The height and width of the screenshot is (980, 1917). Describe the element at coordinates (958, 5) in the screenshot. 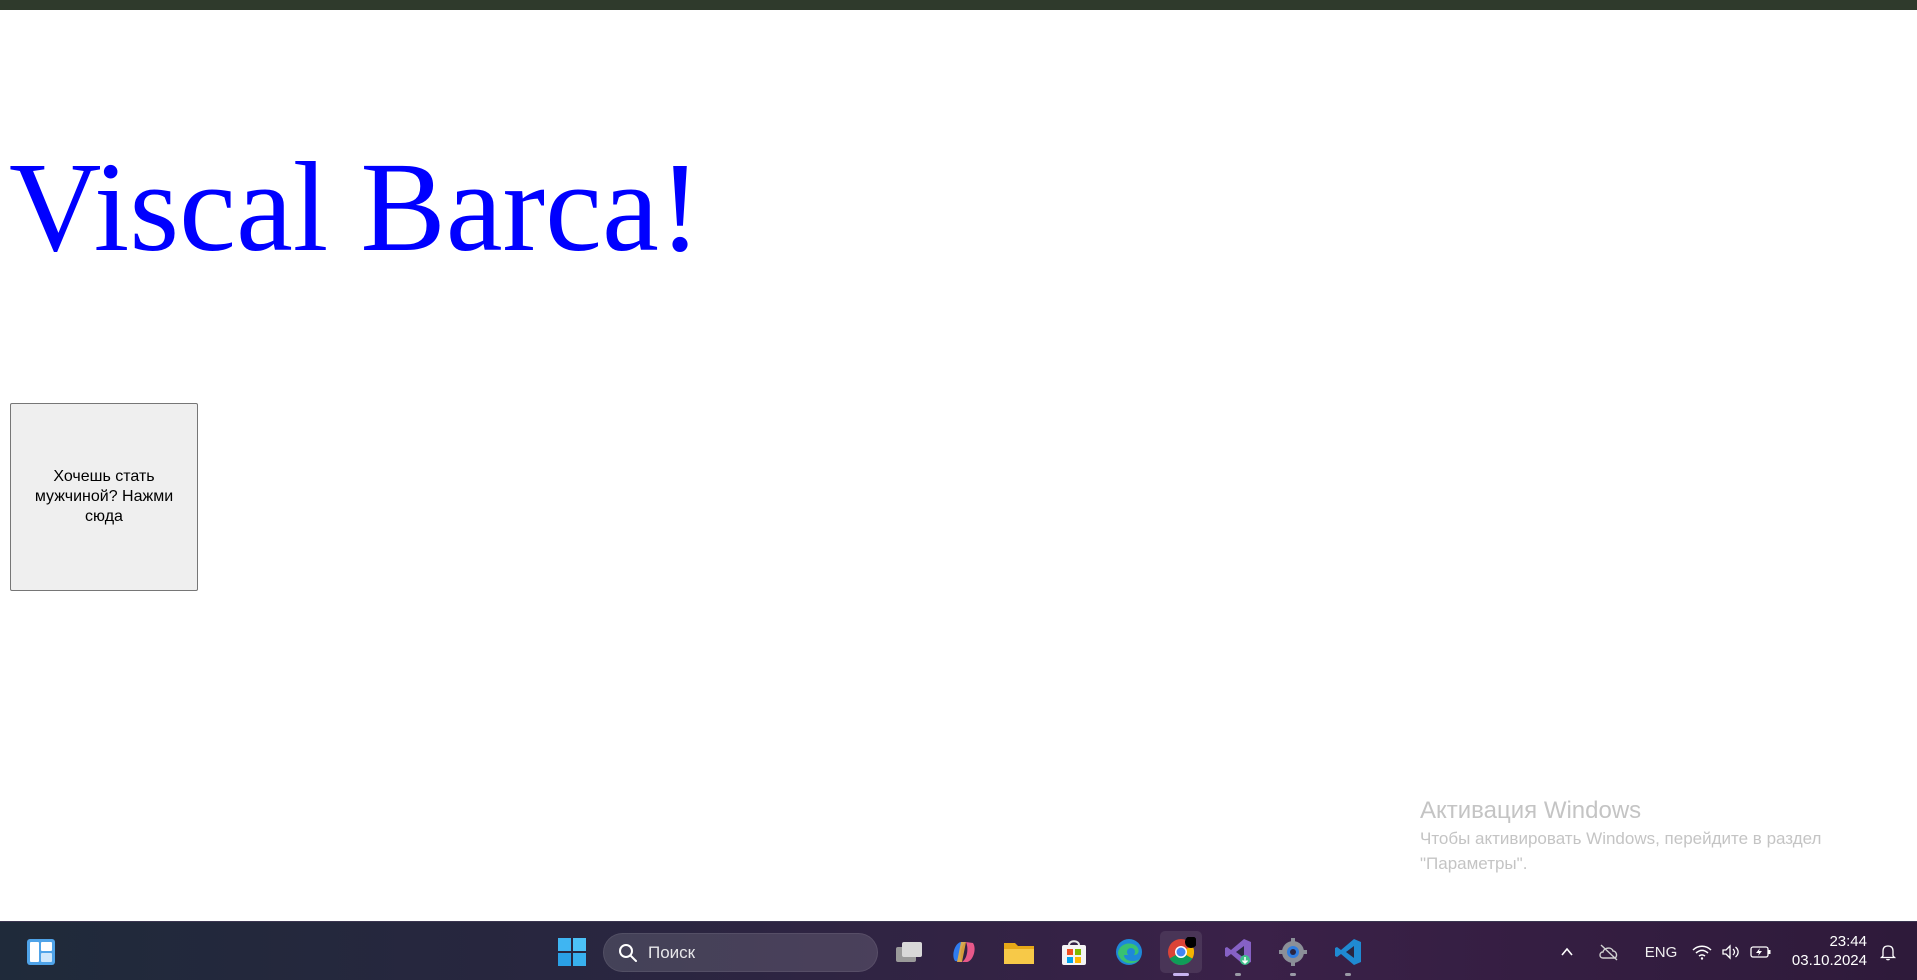

I see `browser-top-strip` at that location.